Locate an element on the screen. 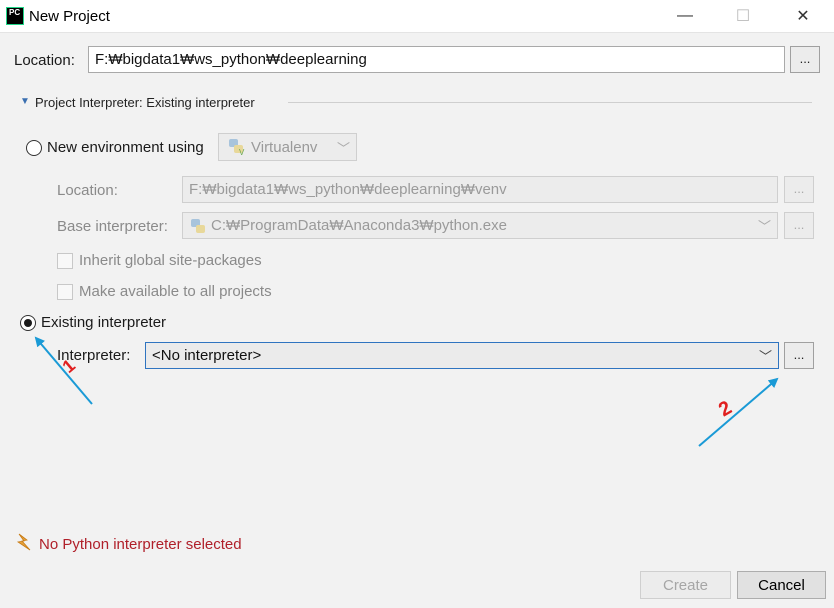 This screenshot has width=834, height=608. cancel-button: Cancel is located at coordinates (781, 585).